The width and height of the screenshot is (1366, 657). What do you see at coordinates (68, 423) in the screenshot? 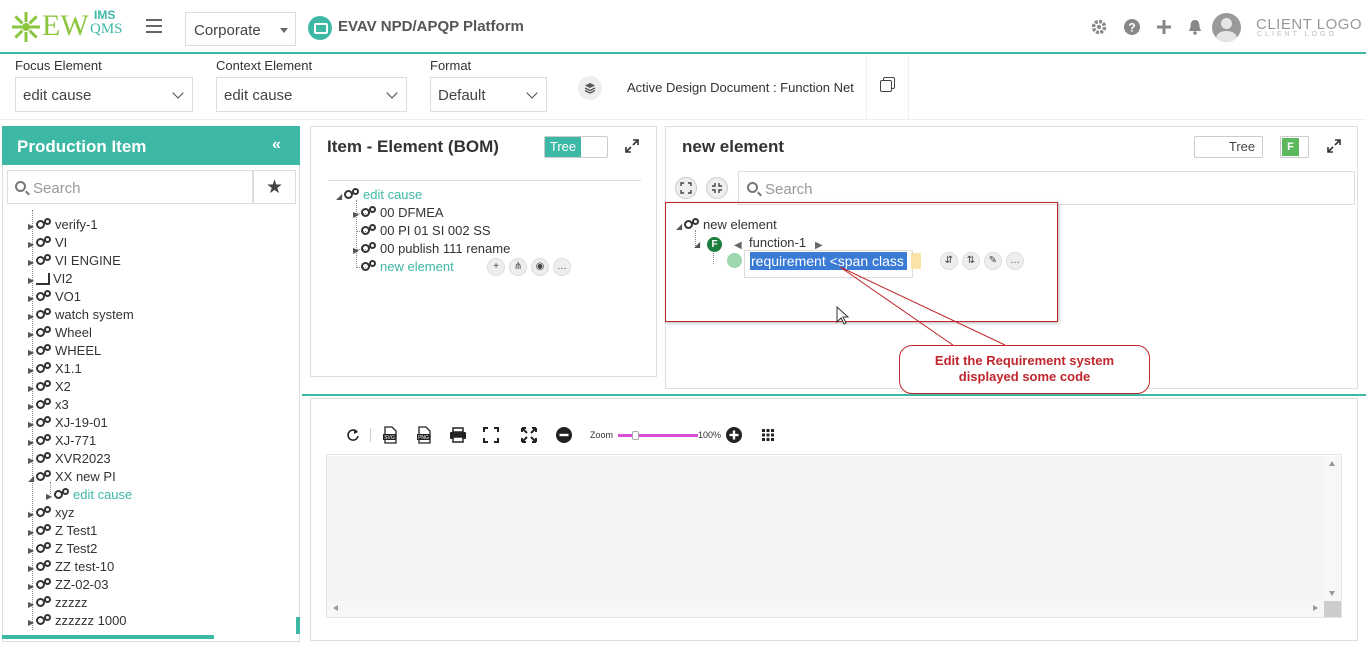
I see `tree-item: ▶ XJ-19-01` at bounding box center [68, 423].